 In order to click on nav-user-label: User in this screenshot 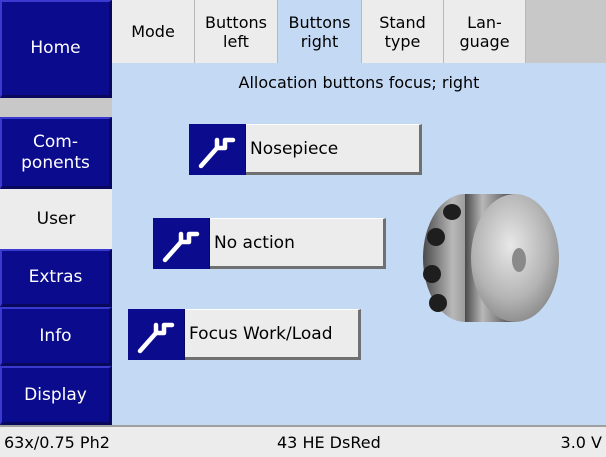, I will do `click(56, 218)`.